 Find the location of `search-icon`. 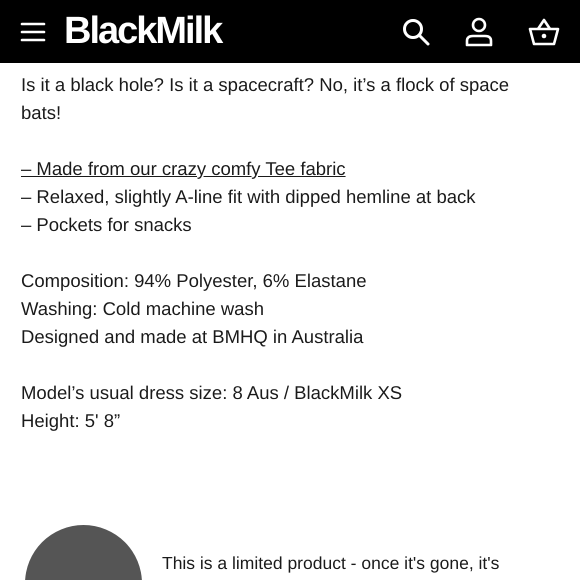

search-icon is located at coordinates (416, 32).